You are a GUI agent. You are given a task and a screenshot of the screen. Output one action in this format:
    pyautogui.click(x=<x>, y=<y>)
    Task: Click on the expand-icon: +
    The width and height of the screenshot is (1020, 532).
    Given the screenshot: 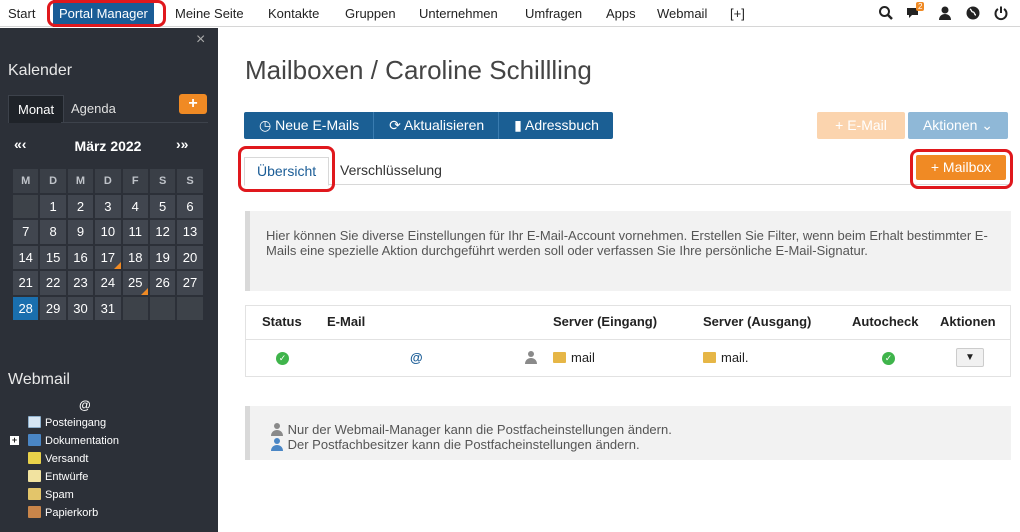 What is the action you would take?
    pyautogui.click(x=14, y=440)
    